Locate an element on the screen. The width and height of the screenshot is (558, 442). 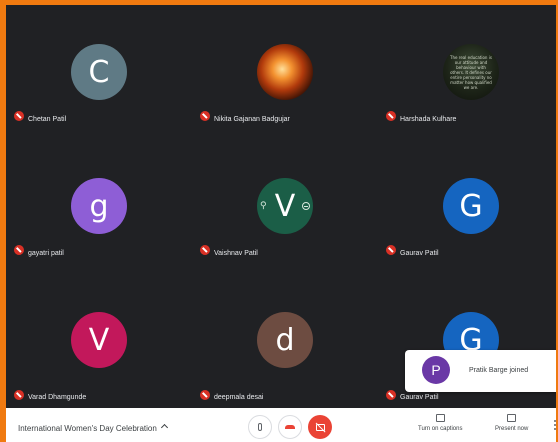
camera-button is located at coordinates (320, 427).